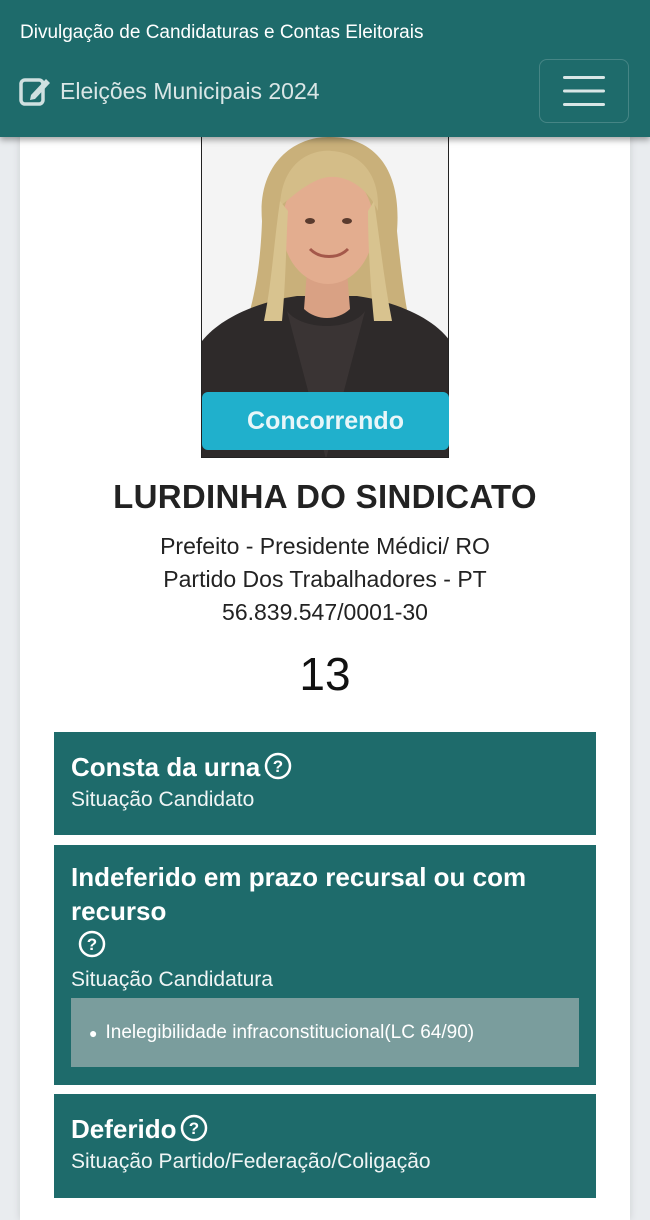  I want to click on panel-title: Consta da urna?, so click(325, 767).